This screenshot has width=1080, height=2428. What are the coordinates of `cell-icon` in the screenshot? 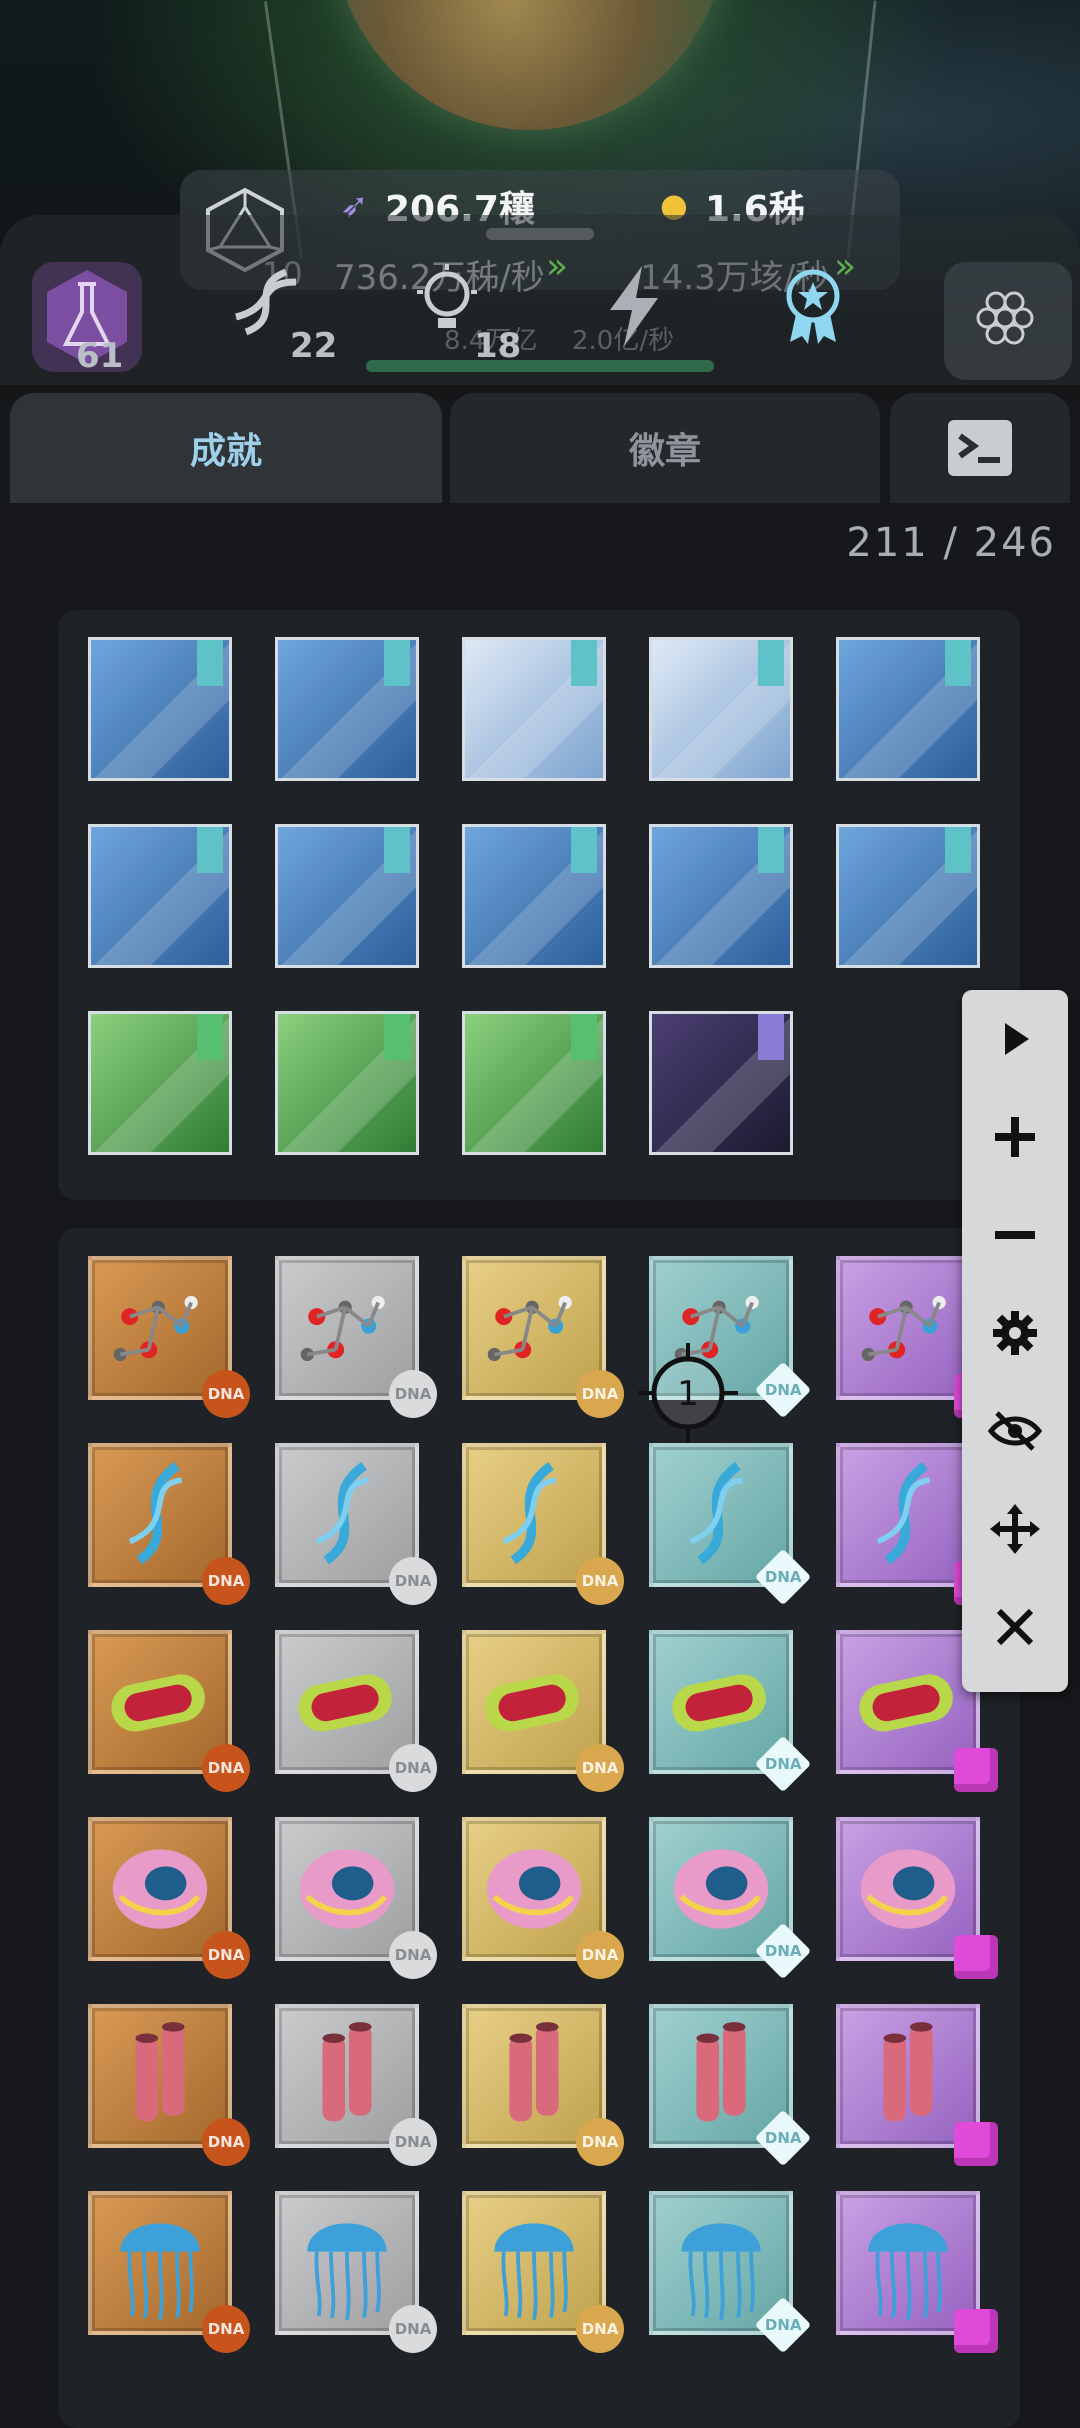 It's located at (534, 1889).